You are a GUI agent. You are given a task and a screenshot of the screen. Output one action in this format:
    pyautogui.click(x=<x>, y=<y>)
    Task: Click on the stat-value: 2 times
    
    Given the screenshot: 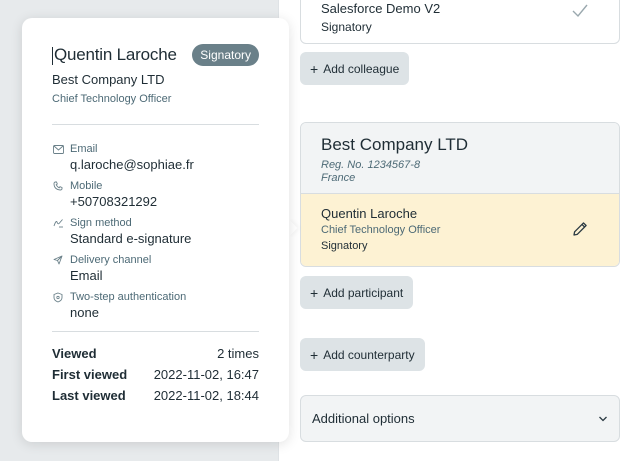 What is the action you would take?
    pyautogui.click(x=238, y=353)
    